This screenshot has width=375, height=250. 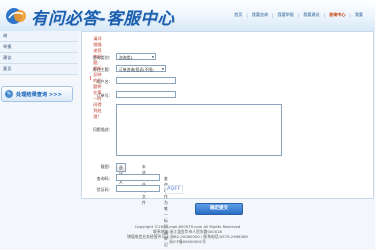 I want to click on sidebar-item-report: 举报, so click(x=39, y=47).